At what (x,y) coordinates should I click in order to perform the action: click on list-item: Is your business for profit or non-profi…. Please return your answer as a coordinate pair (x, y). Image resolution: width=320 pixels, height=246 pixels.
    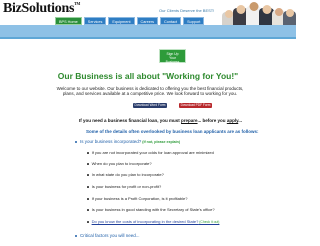
    Looking at the image, I should click on (124, 186).